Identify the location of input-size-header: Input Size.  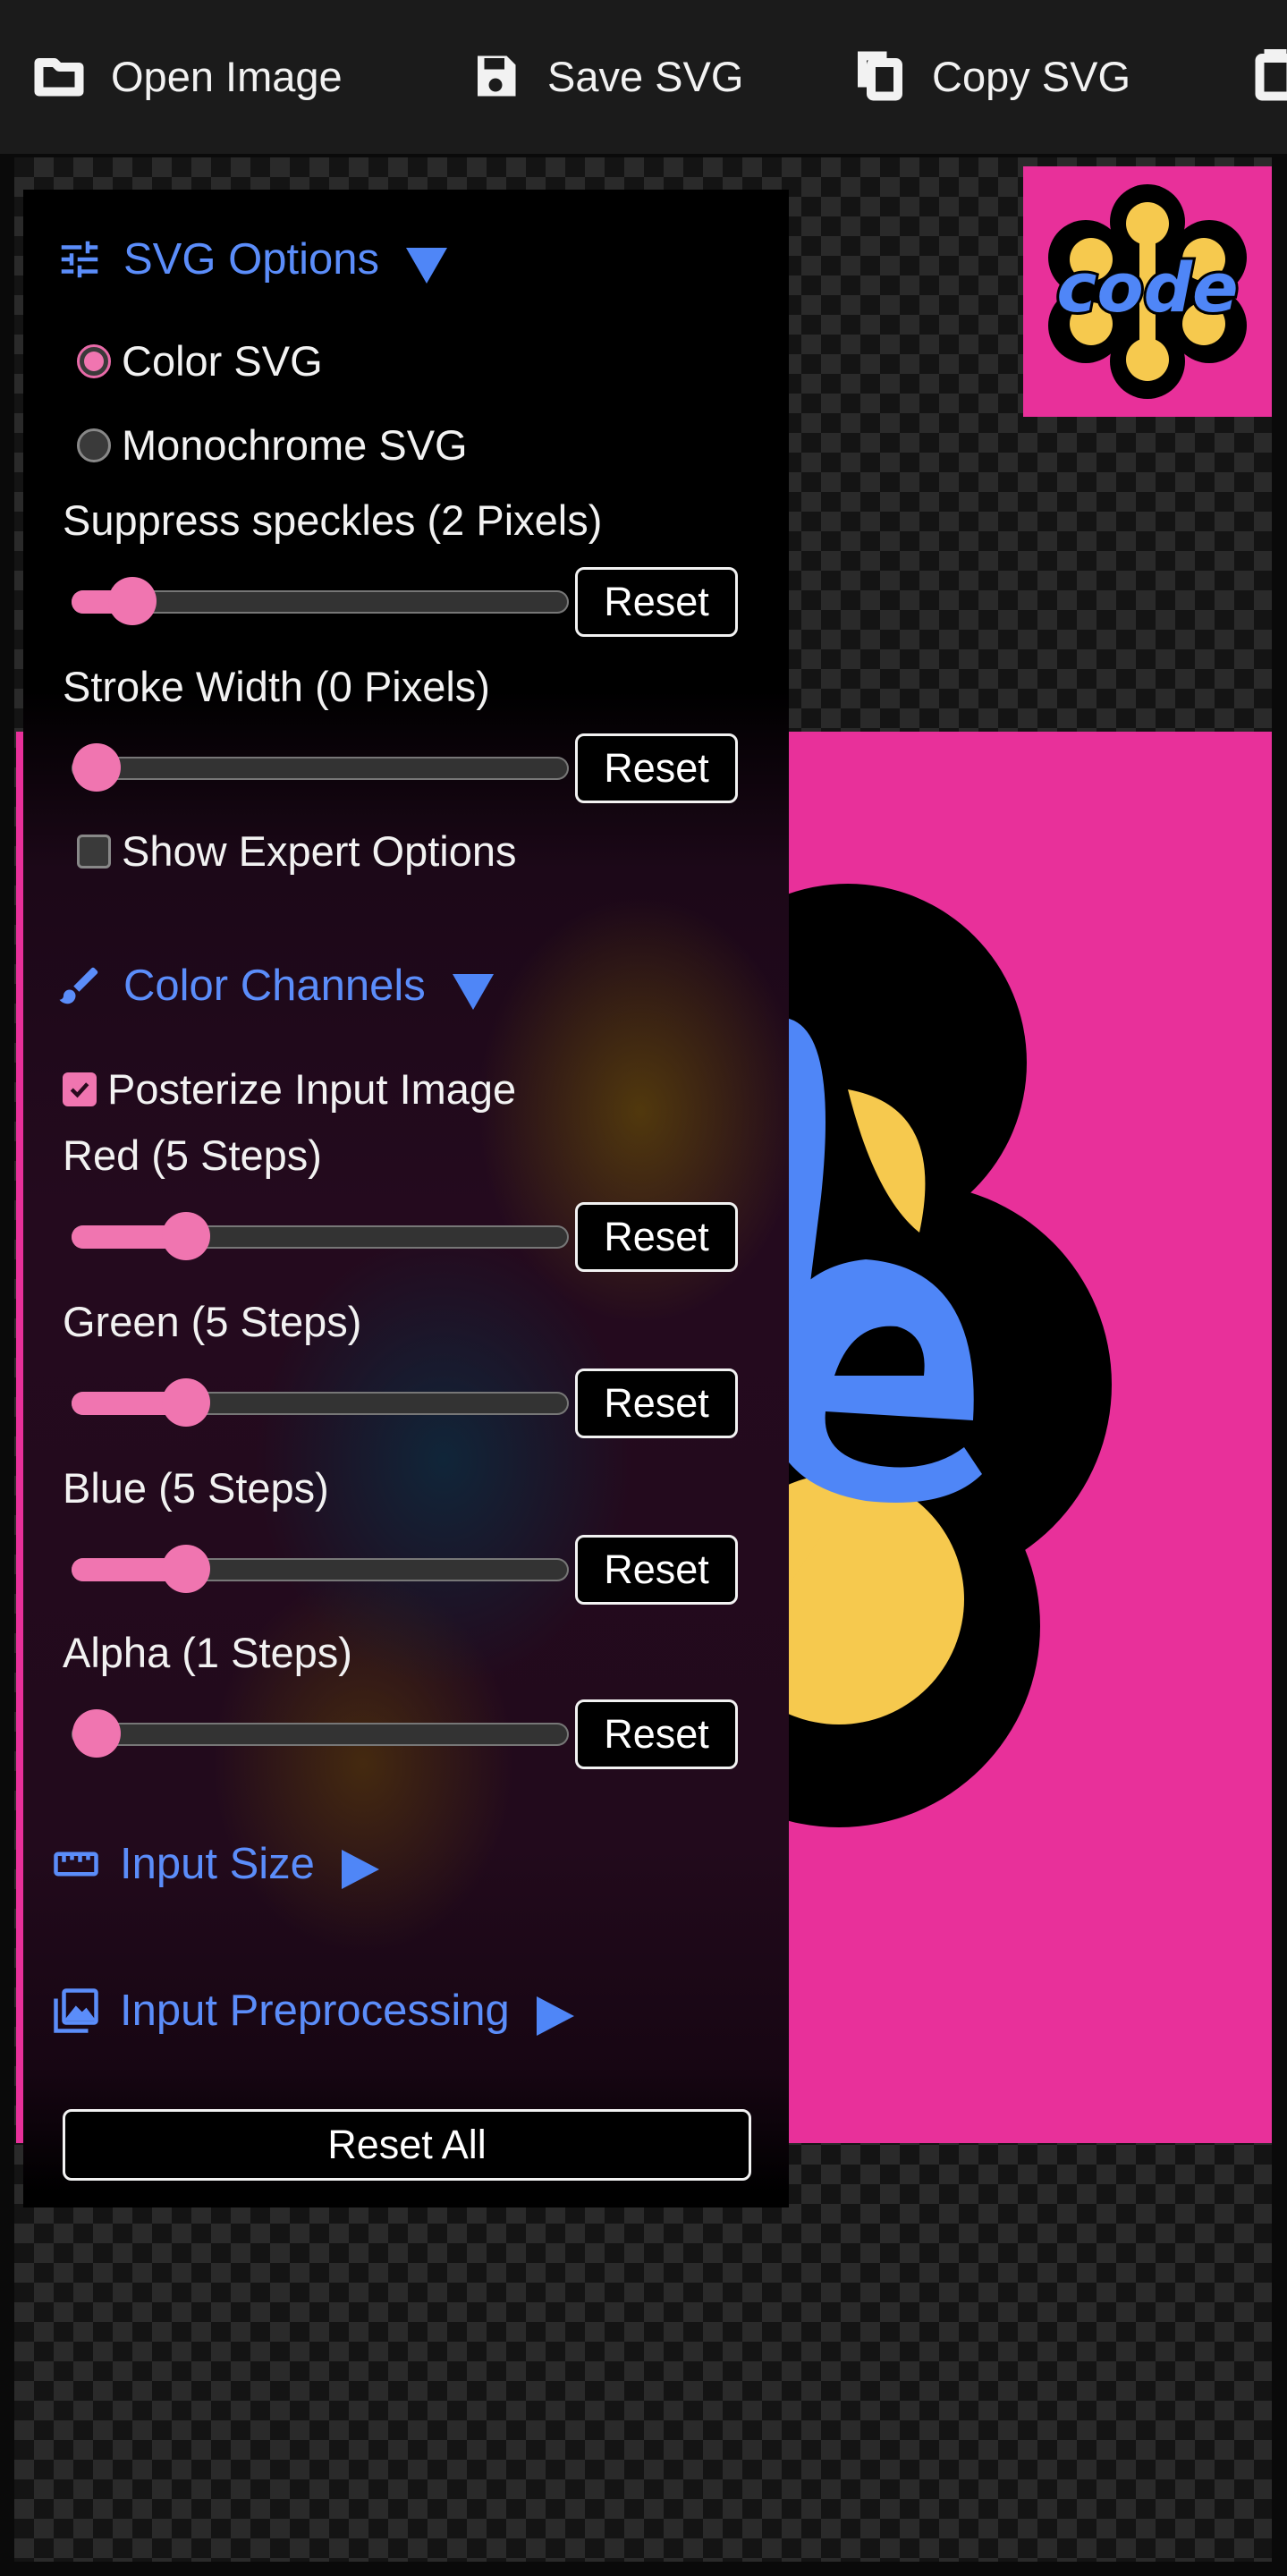
(215, 1864).